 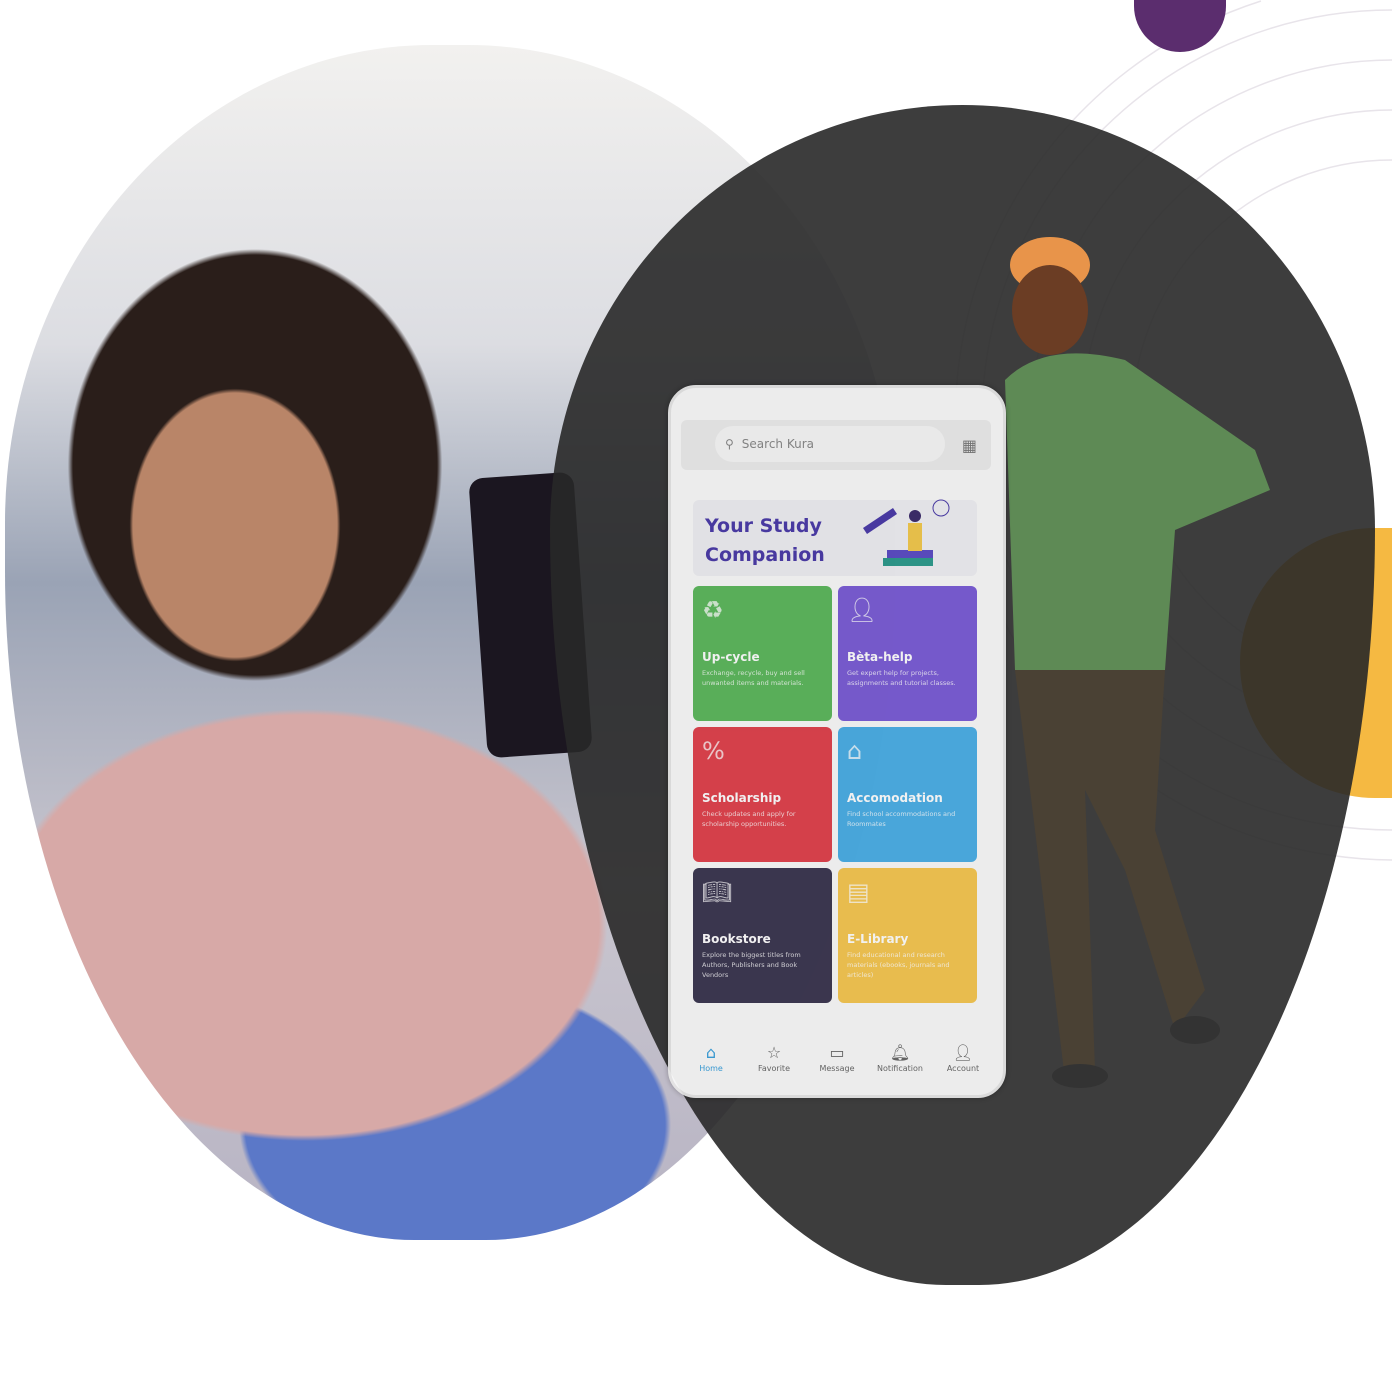 I want to click on book-icon: 📖︎, so click(x=717, y=892).